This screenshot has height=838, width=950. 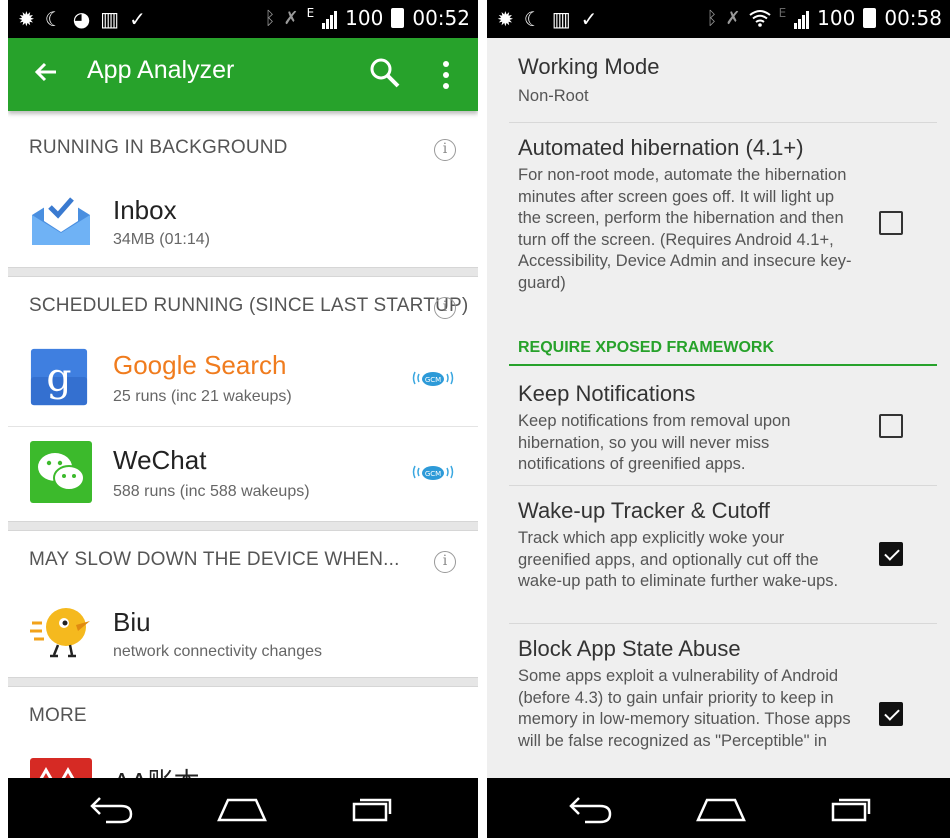 What do you see at coordinates (553, 96) in the screenshot?
I see `pref-summary: Non-Root` at bounding box center [553, 96].